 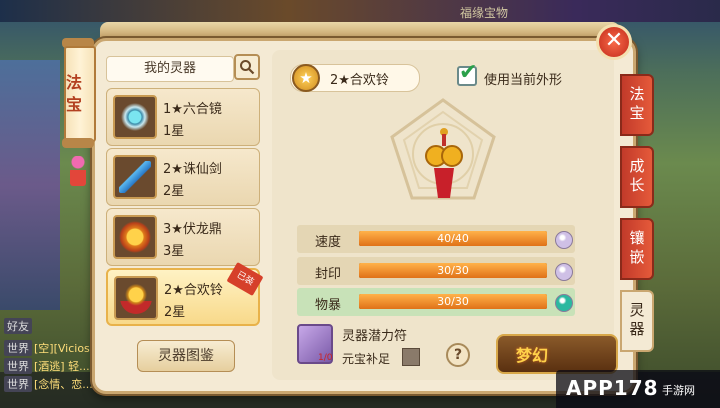 What do you see at coordinates (366, 359) in the screenshot?
I see `auto-fill-label: 元宝补足` at bounding box center [366, 359].